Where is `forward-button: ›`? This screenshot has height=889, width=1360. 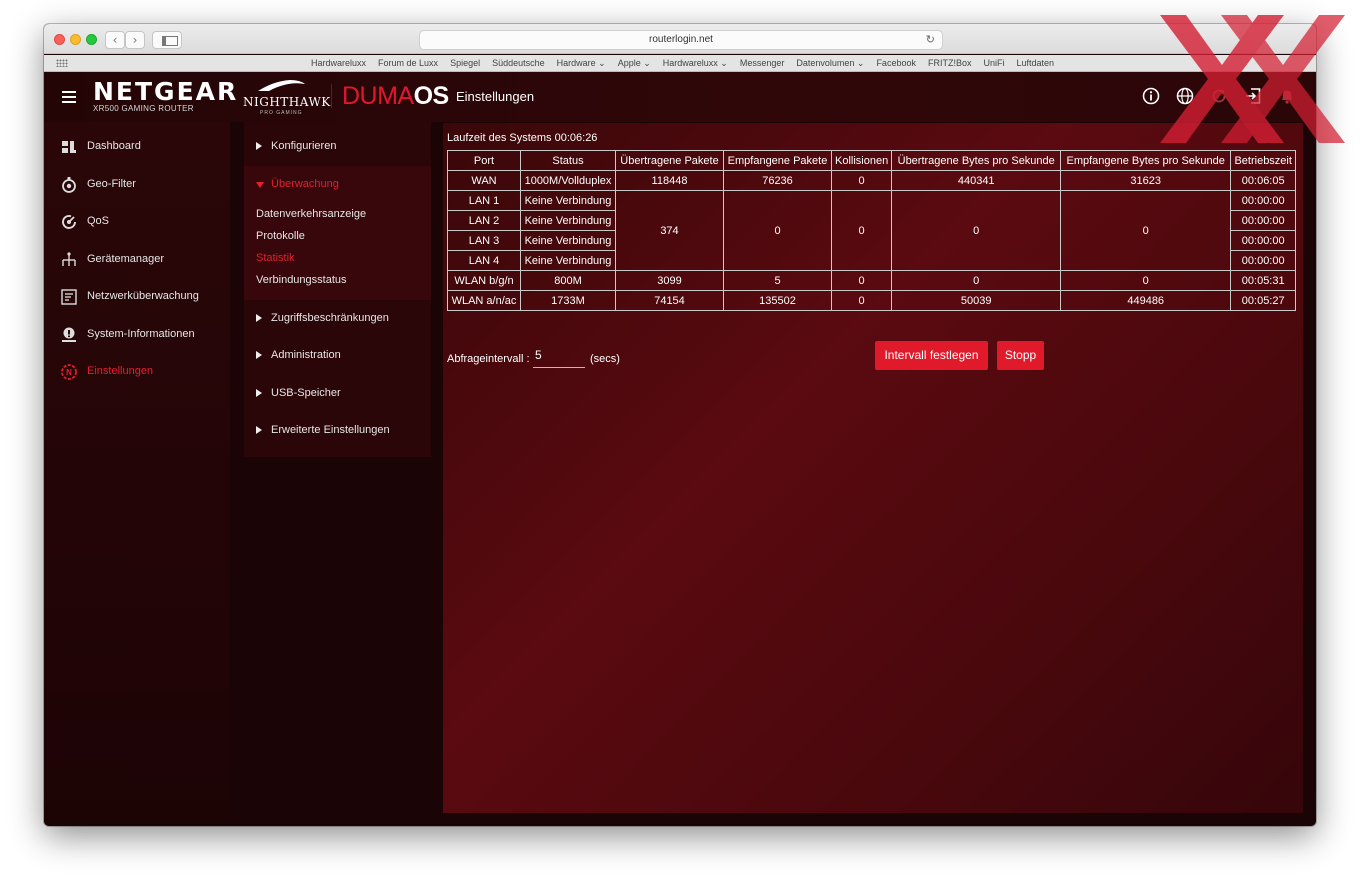
forward-button: › is located at coordinates (135, 40).